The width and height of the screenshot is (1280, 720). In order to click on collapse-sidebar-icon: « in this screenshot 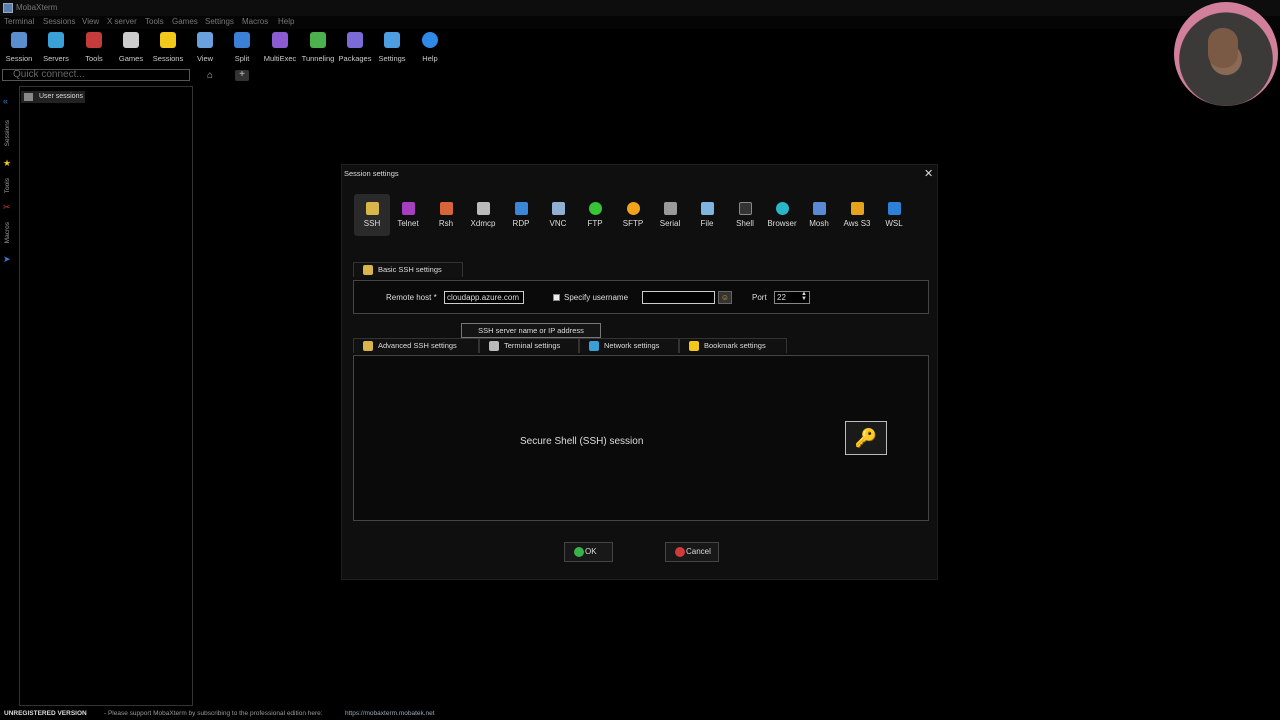, I will do `click(9, 101)`.